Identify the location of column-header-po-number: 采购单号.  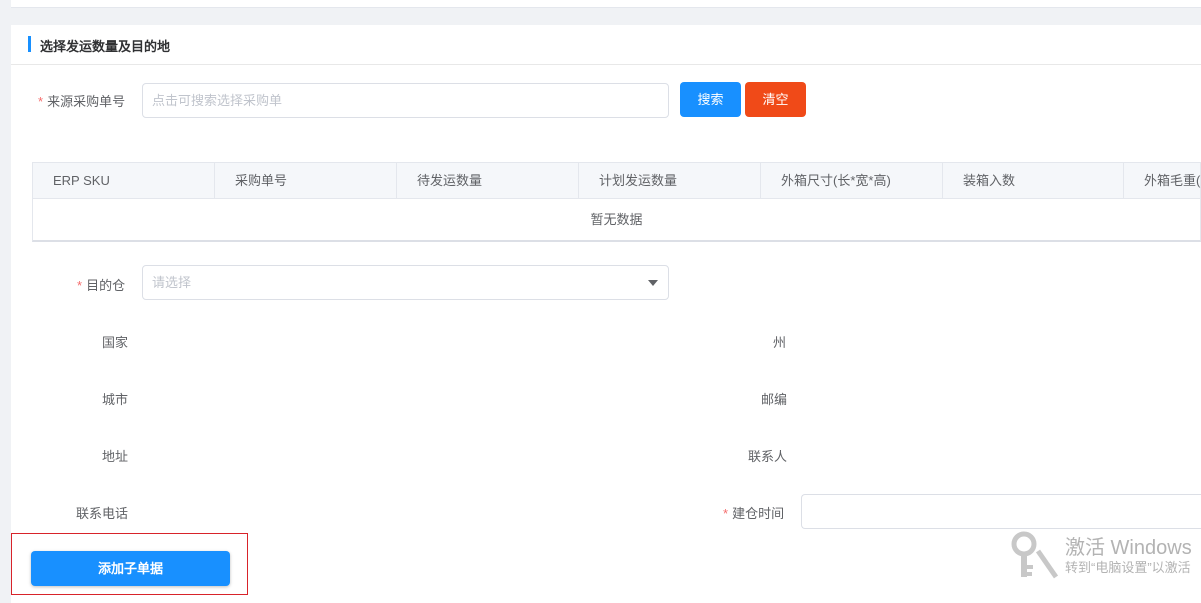
(306, 181).